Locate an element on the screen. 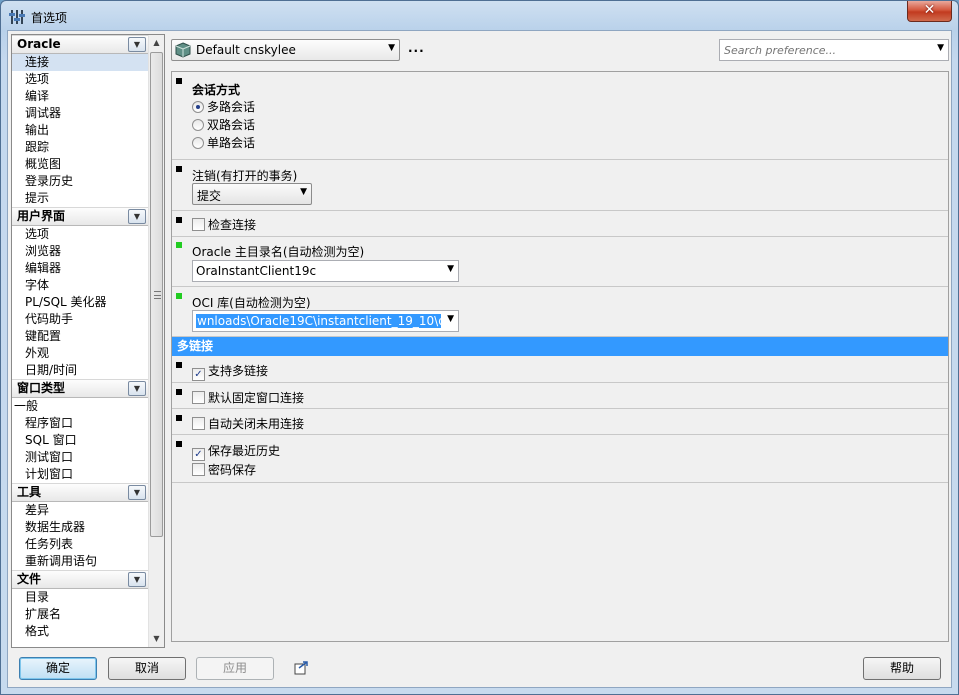  nav-item: 字体 is located at coordinates (80, 285).